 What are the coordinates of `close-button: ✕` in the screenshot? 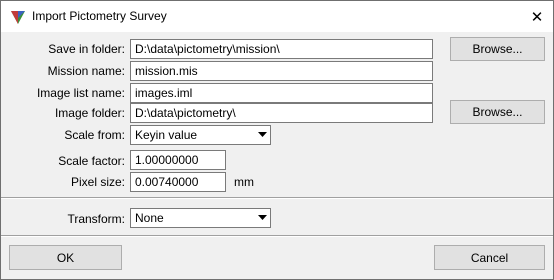 It's located at (537, 16).